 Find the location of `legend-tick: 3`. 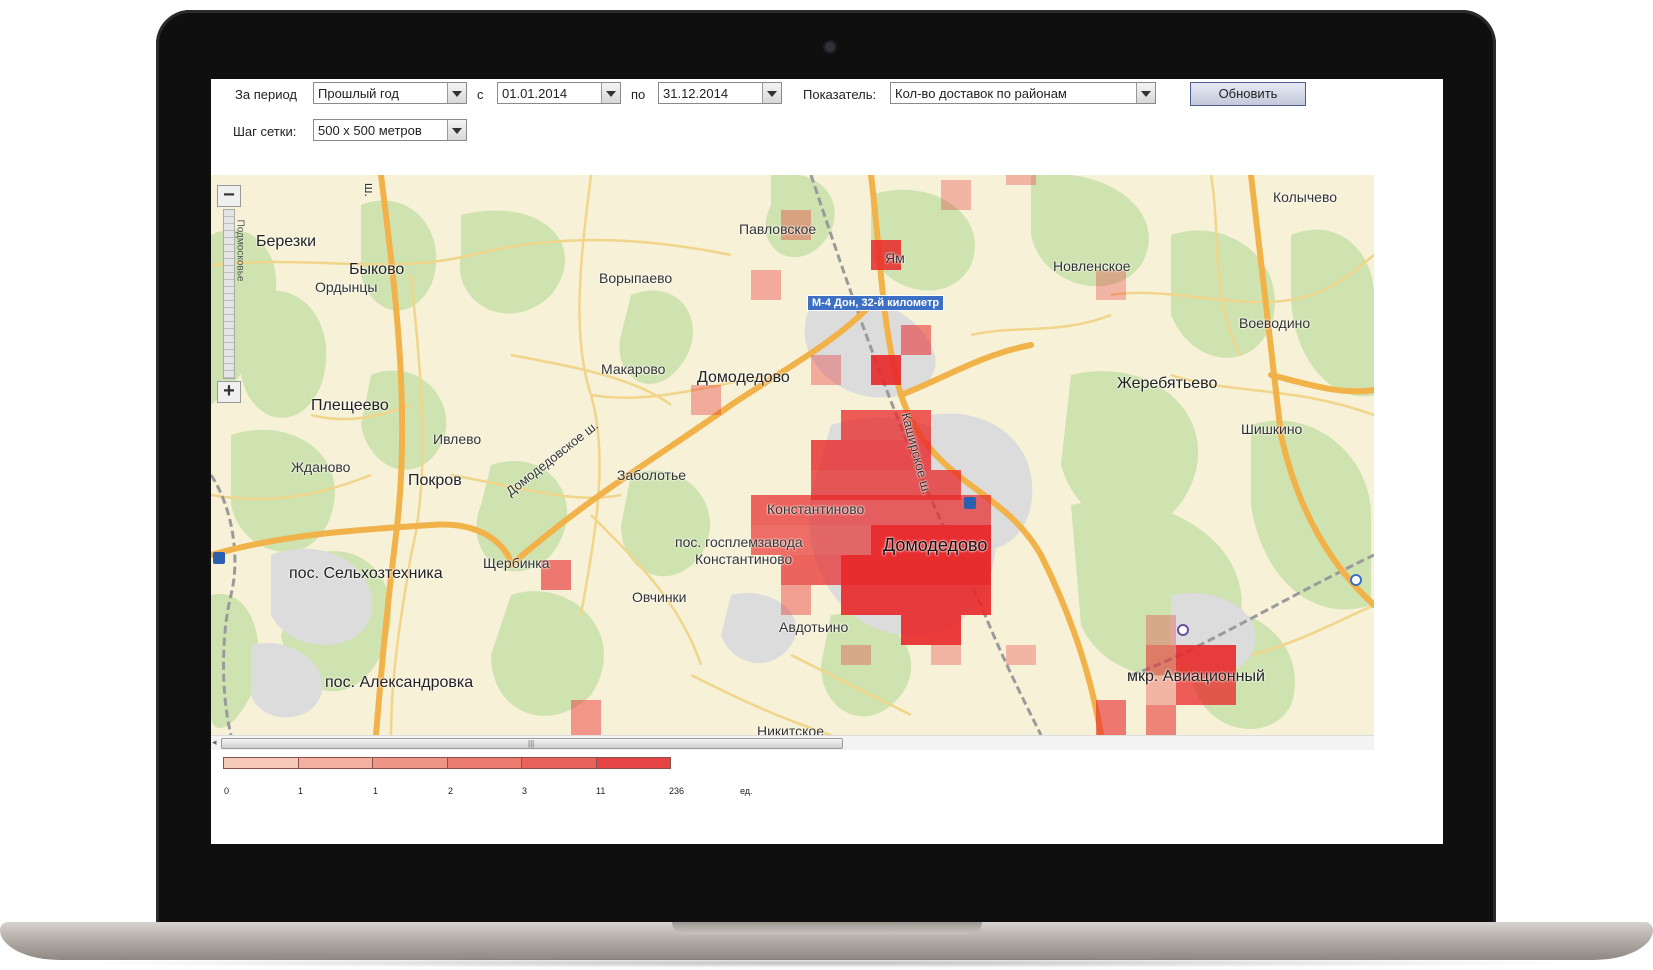

legend-tick: 3 is located at coordinates (525, 791).